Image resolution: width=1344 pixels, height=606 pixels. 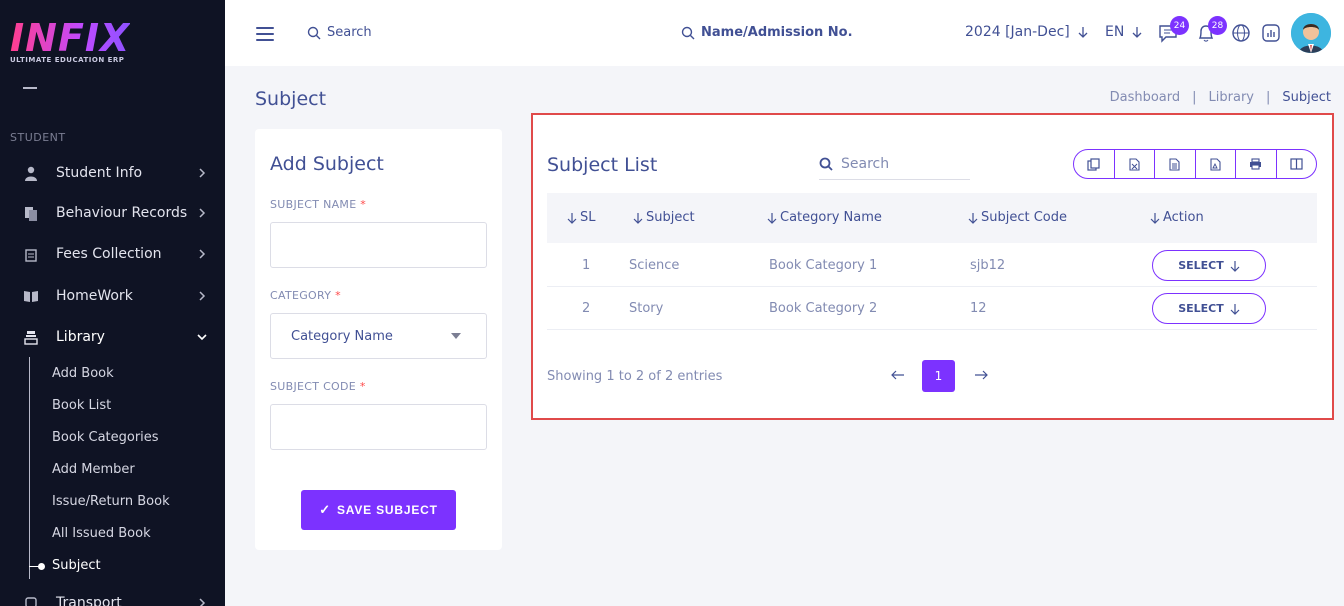 What do you see at coordinates (1217, 25) in the screenshot?
I see `notifications-badge: 28` at bounding box center [1217, 25].